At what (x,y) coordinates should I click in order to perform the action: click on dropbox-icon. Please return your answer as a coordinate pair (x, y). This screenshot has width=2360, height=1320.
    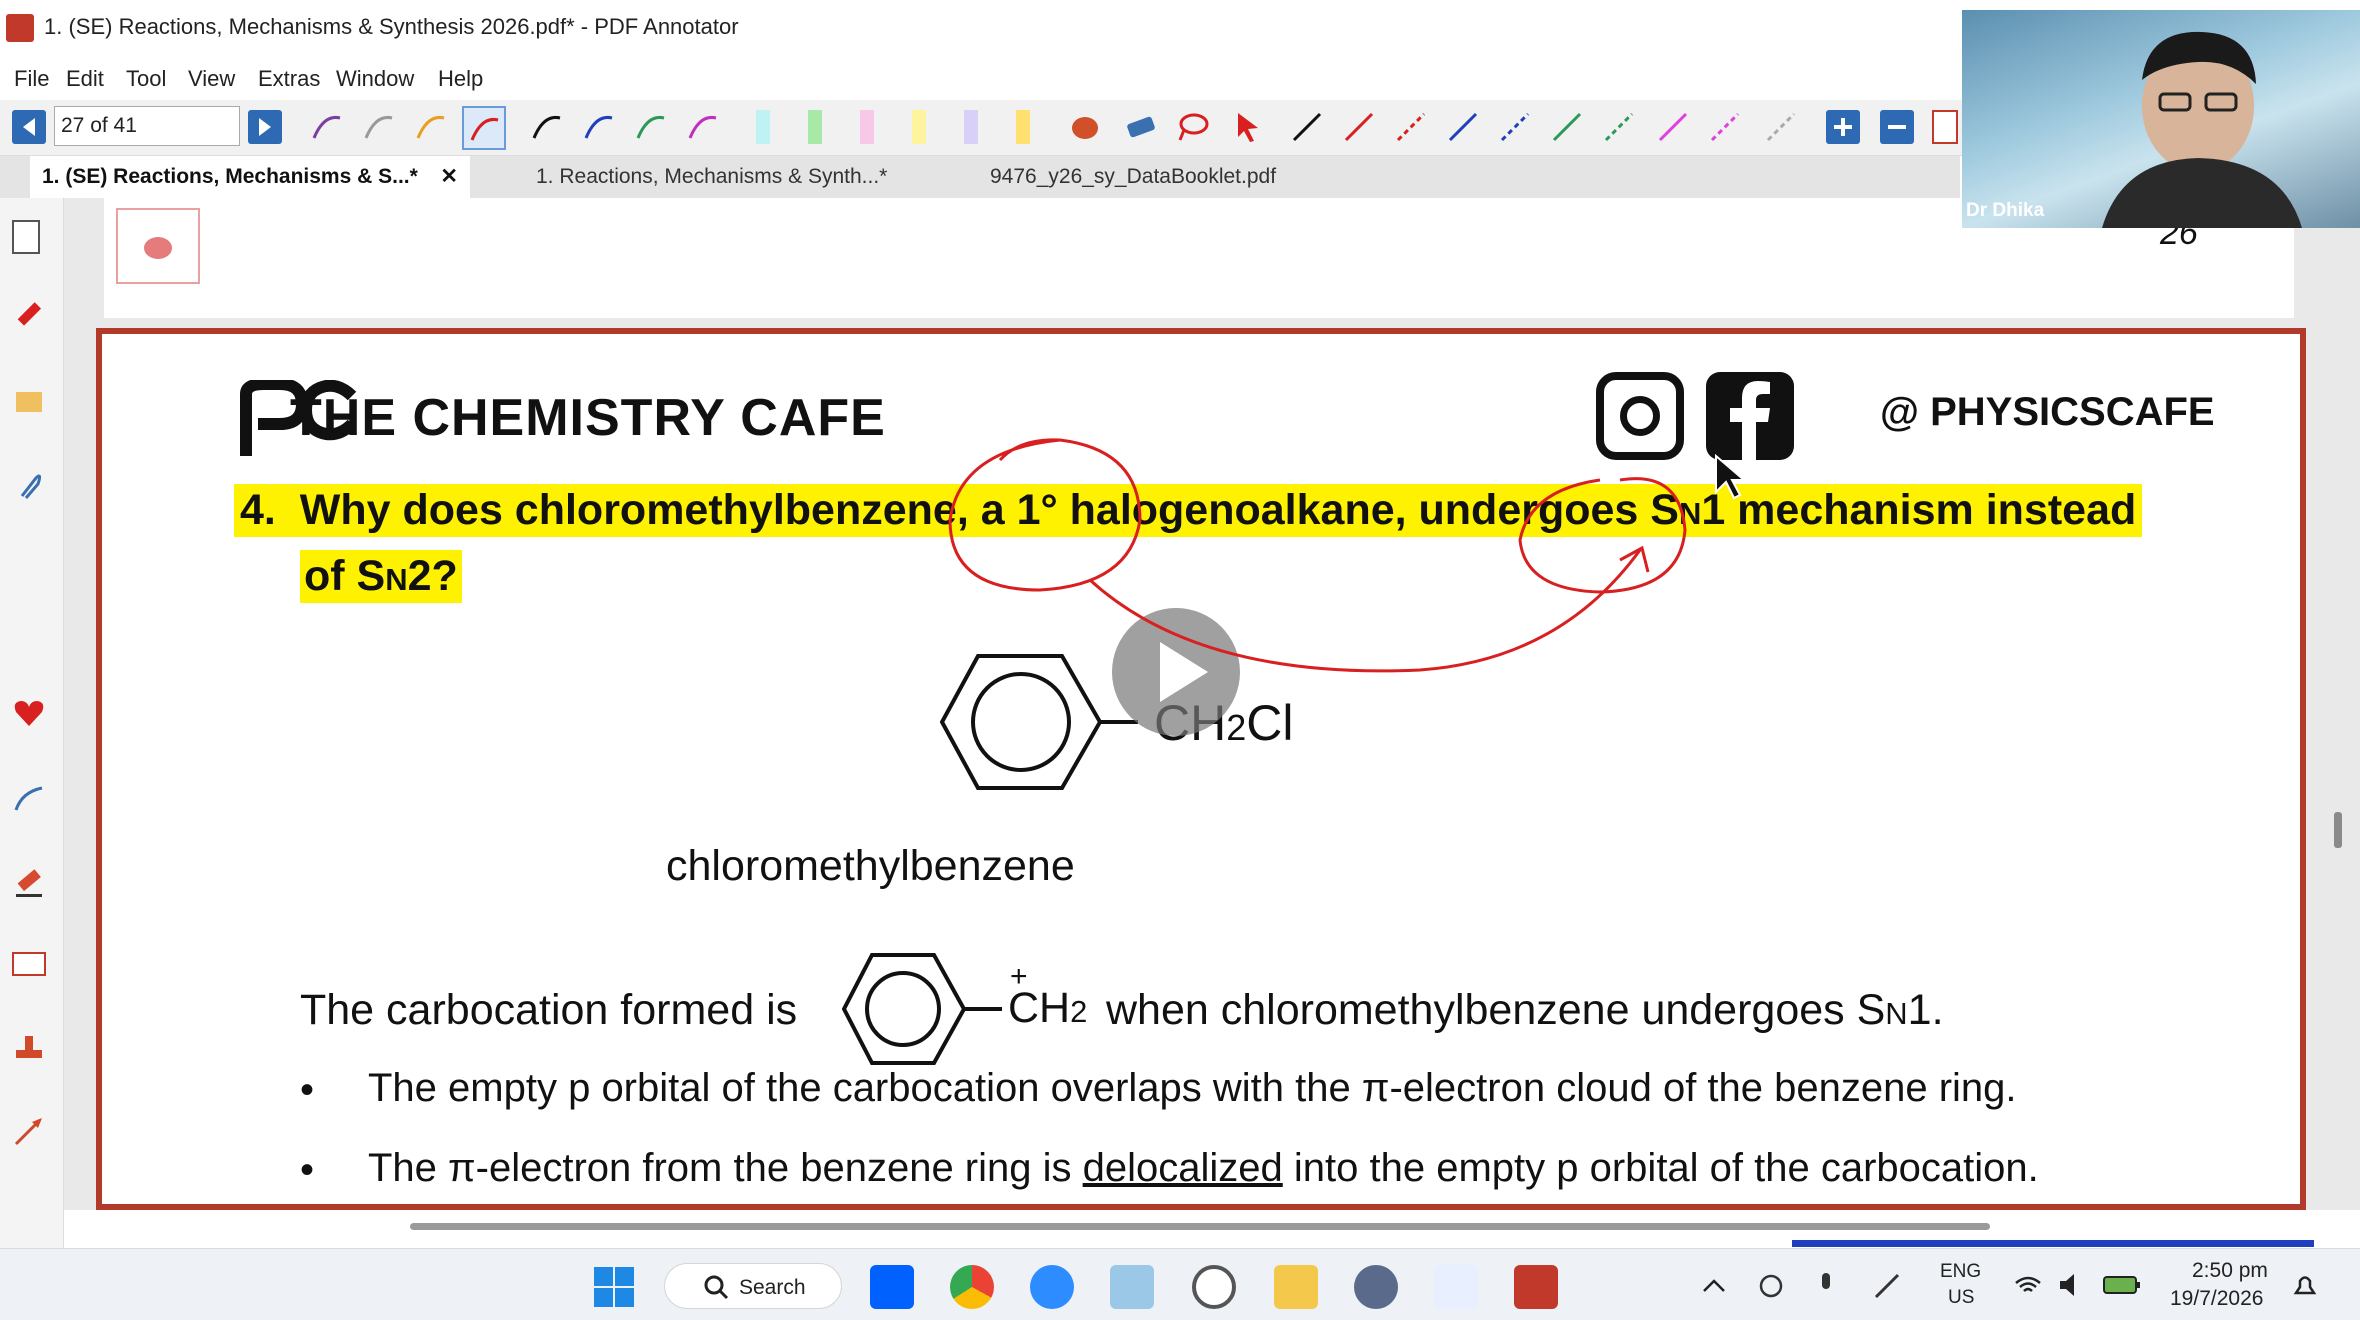
    Looking at the image, I should click on (892, 1287).